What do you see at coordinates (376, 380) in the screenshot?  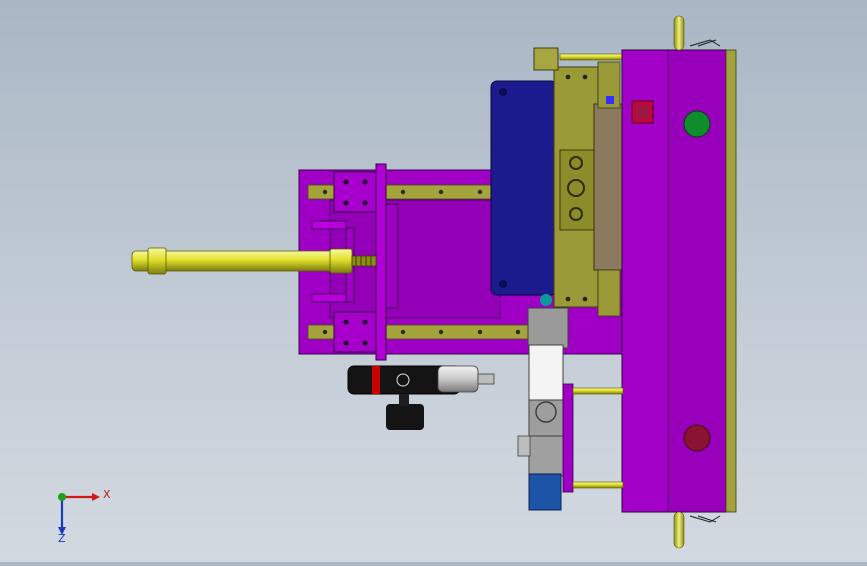 I see `sensor-band` at bounding box center [376, 380].